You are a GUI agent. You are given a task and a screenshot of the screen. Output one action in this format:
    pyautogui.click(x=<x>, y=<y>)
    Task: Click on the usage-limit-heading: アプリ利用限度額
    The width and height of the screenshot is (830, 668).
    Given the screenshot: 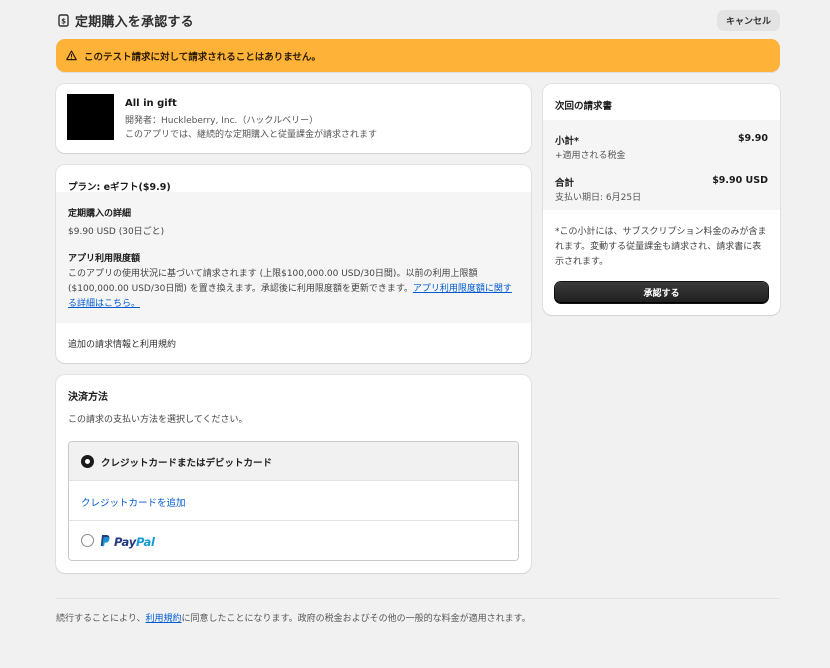 What is the action you would take?
    pyautogui.click(x=104, y=259)
    